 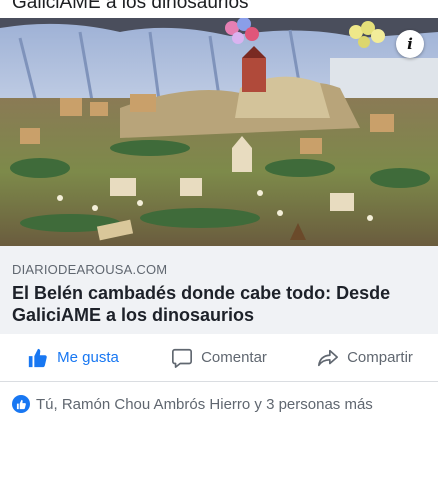 What do you see at coordinates (21, 404) in the screenshot?
I see `like-badge-icon` at bounding box center [21, 404].